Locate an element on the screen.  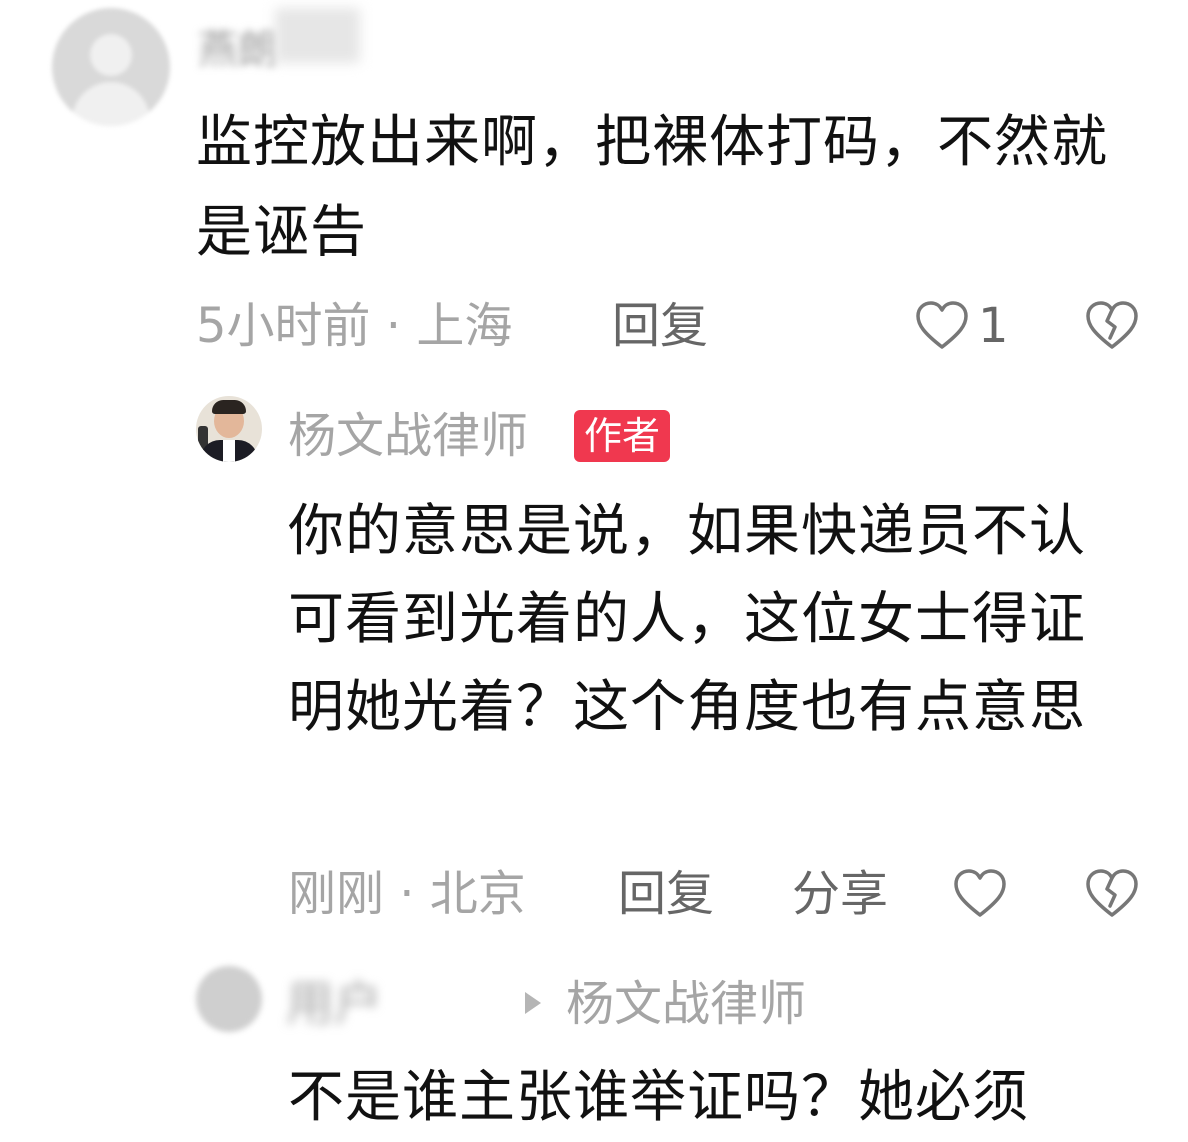
share-button: 分享 is located at coordinates (840, 894).